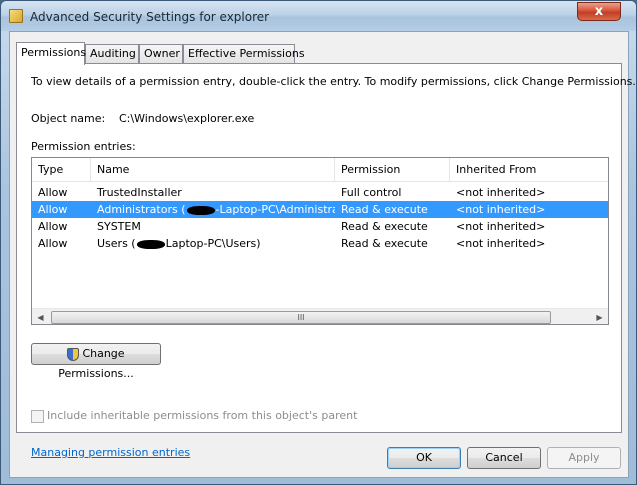 This screenshot has height=485, width=637. What do you see at coordinates (275, 209) in the screenshot?
I see `name-text-suffix: -Laptop-PC\Administrators)` at bounding box center [275, 209].